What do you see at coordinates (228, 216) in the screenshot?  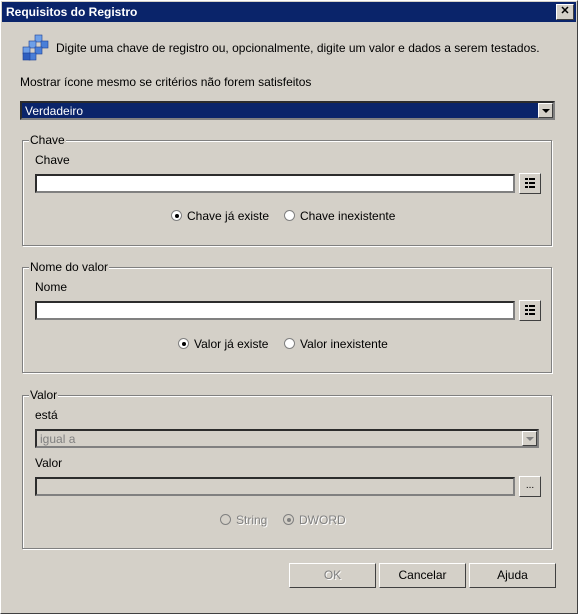 I see `key-exists-label: Chave já existe` at bounding box center [228, 216].